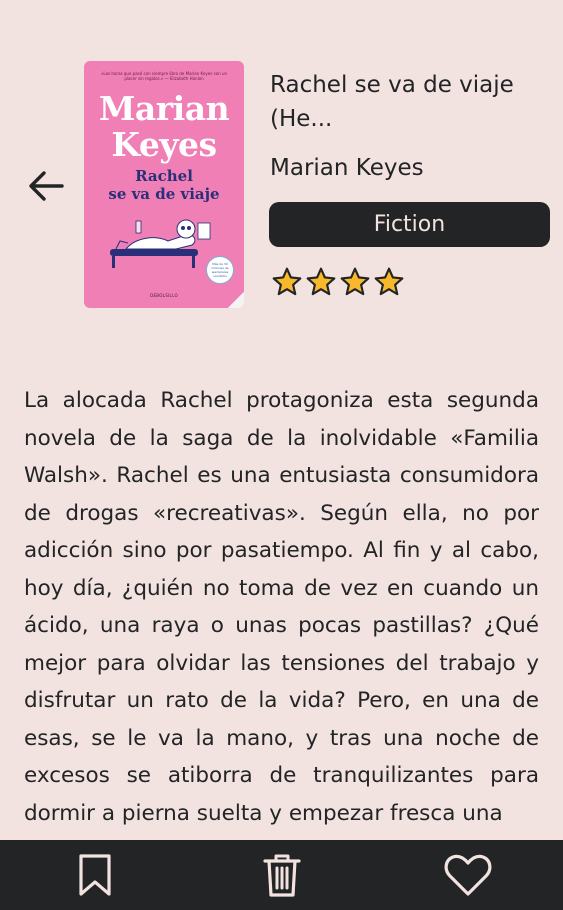  I want to click on cover-author-line2: Keyes, so click(164, 144).